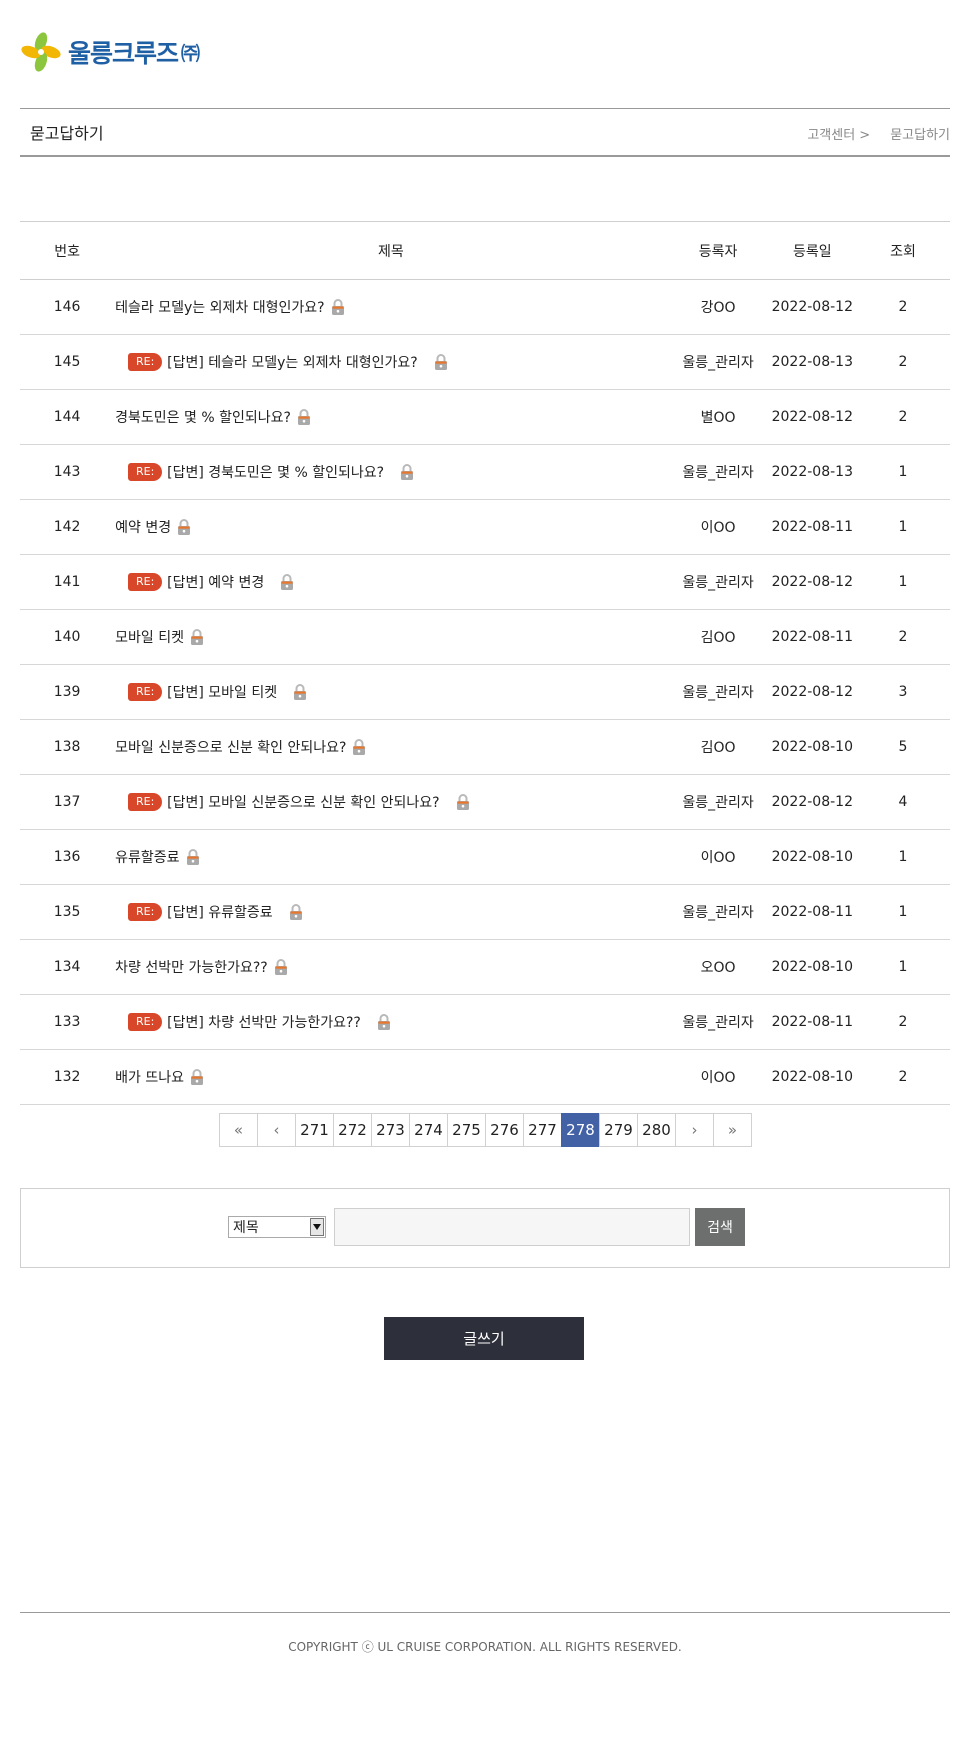 The image size is (970, 1742). I want to click on first-page-button: «, so click(238, 1130).